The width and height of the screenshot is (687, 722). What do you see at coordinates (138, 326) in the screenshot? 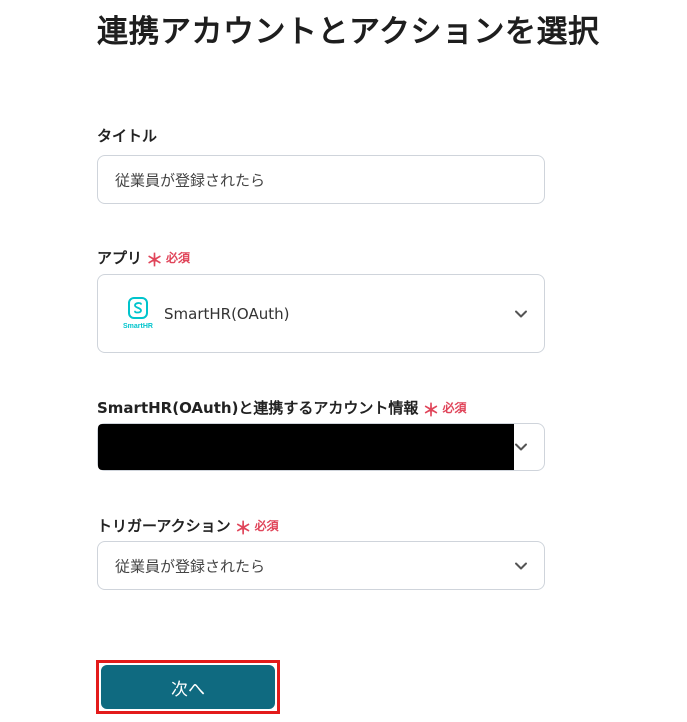
I see `smarthr-logo-text: SmartHR` at bounding box center [138, 326].